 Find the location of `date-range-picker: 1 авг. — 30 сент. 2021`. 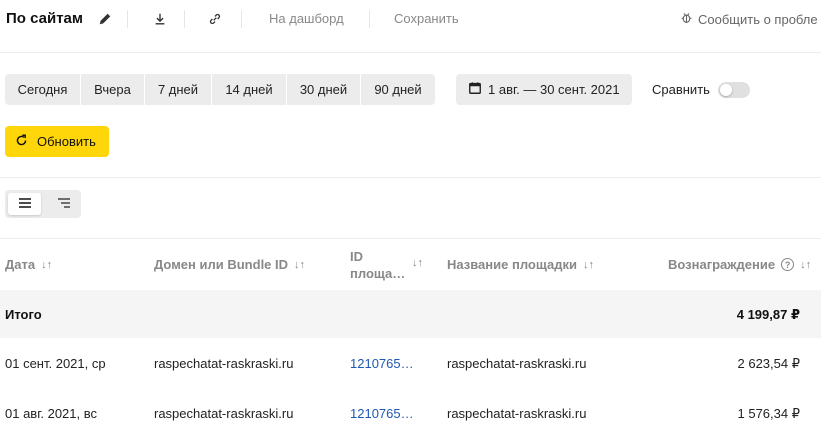

date-range-picker: 1 авг. — 30 сент. 2021 is located at coordinates (544, 89).